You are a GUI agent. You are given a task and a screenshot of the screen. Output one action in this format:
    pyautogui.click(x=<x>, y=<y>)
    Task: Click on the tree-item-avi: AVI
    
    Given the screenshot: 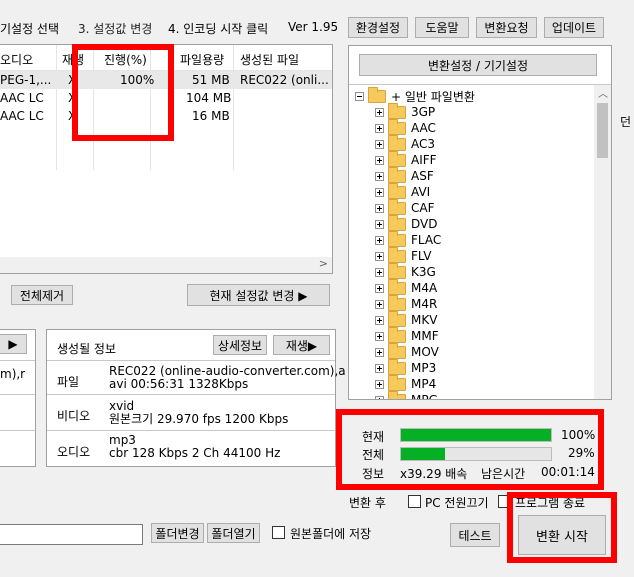 What is the action you would take?
    pyautogui.click(x=402, y=191)
    